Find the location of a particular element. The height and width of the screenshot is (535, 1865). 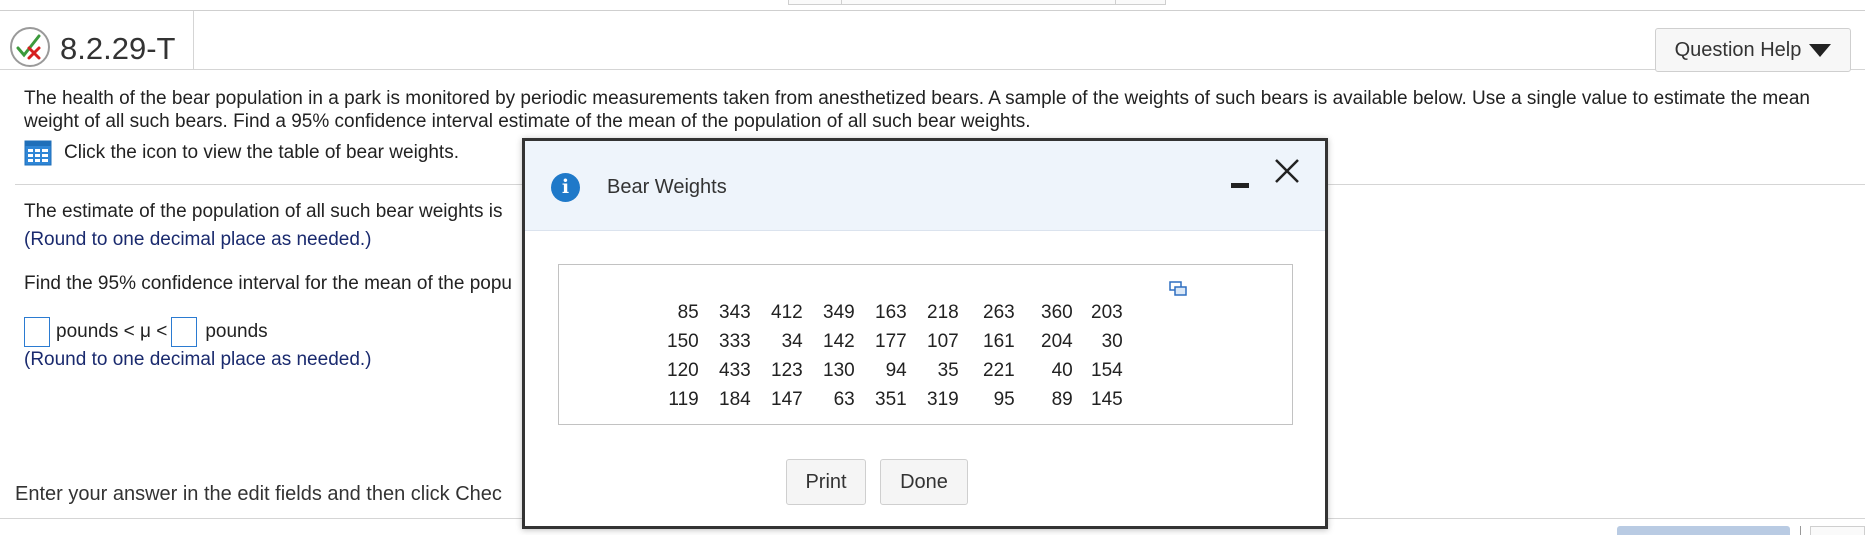

weight-cell: 85 is located at coordinates (688, 312).